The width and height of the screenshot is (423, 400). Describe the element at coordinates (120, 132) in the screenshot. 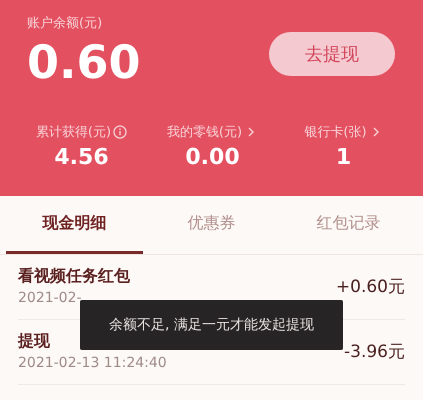

I see `info-icon` at that location.